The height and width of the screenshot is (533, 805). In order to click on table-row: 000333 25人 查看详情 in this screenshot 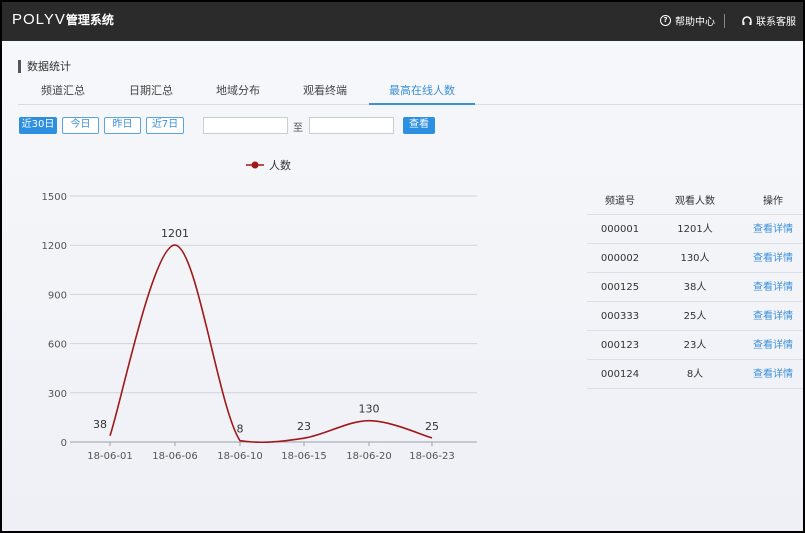, I will do `click(695, 316)`.